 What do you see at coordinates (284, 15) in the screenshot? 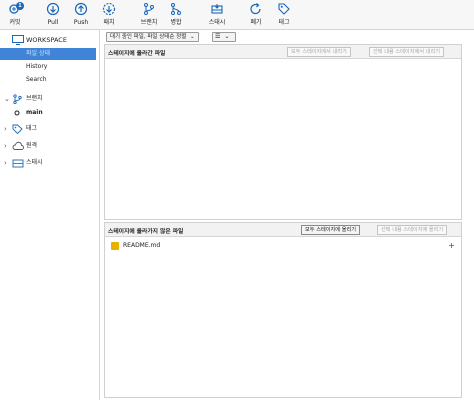
I see `tag-button: 태그` at bounding box center [284, 15].